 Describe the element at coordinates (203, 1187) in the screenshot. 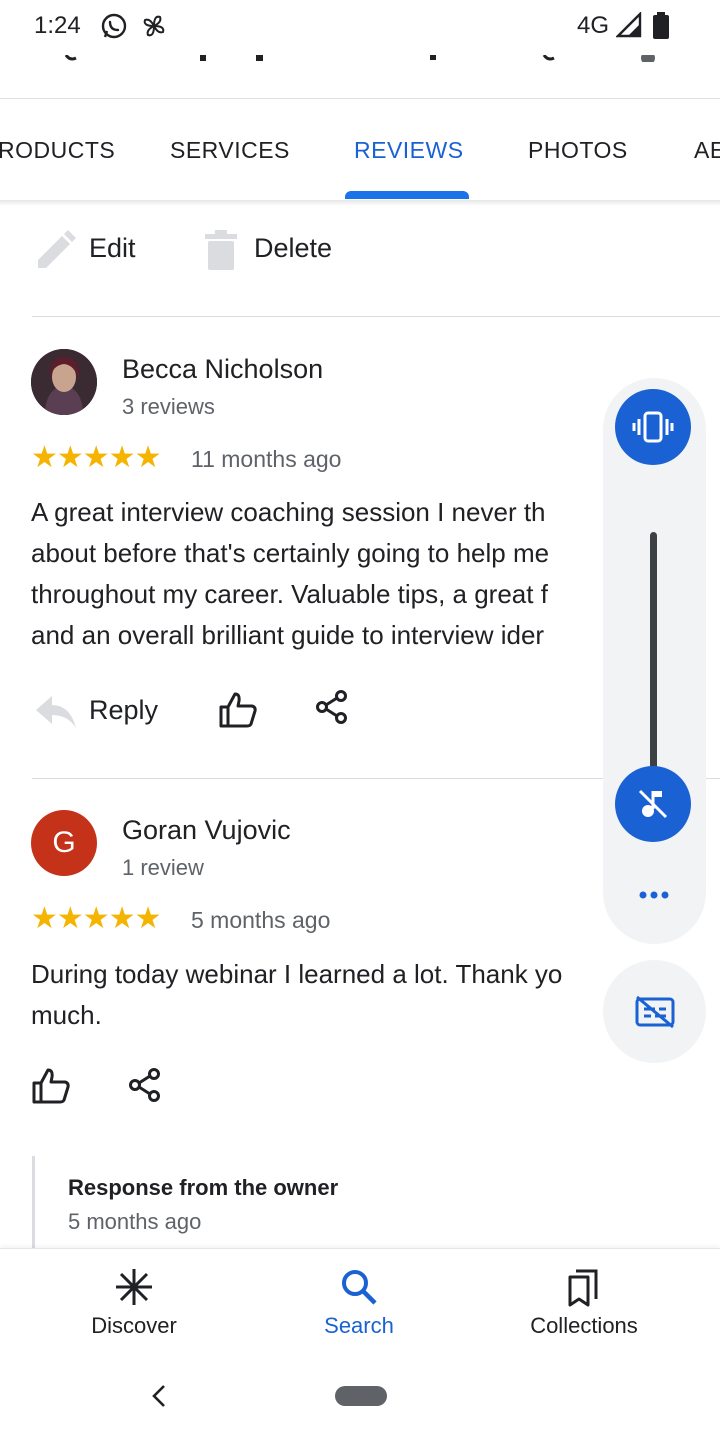

I see `owner-response-title: Response from the owner` at that location.